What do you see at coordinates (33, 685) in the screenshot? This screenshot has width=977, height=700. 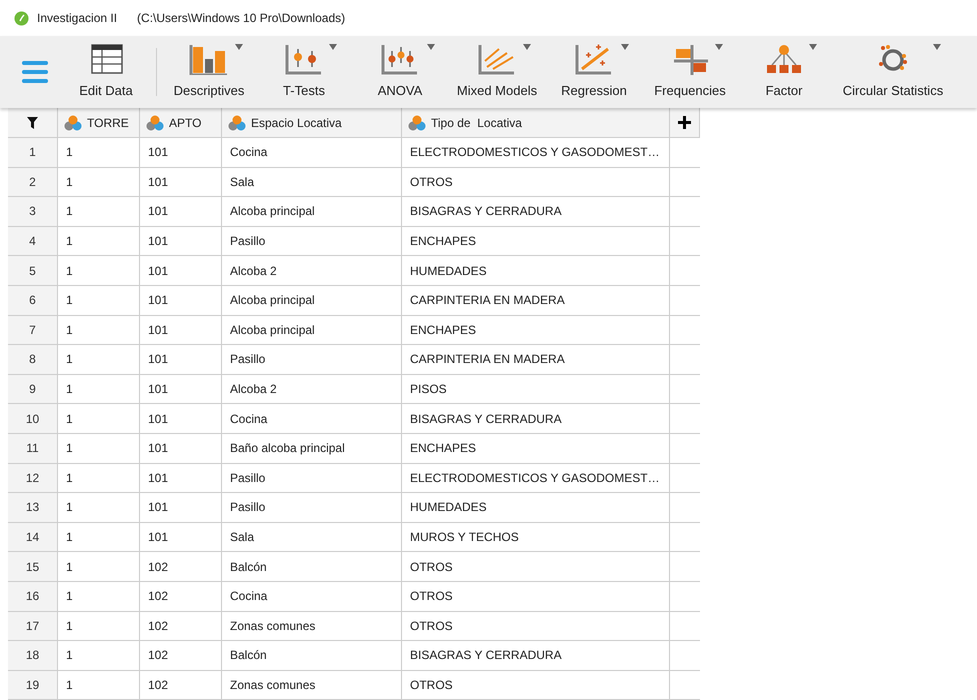 I see `row-number: 19` at bounding box center [33, 685].